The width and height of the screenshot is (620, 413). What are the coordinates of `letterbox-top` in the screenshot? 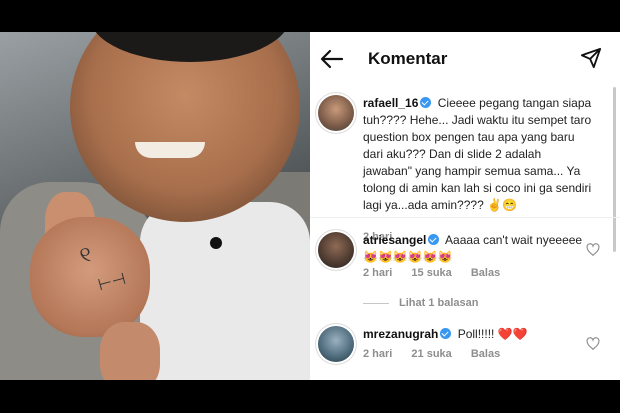 It's located at (310, 16).